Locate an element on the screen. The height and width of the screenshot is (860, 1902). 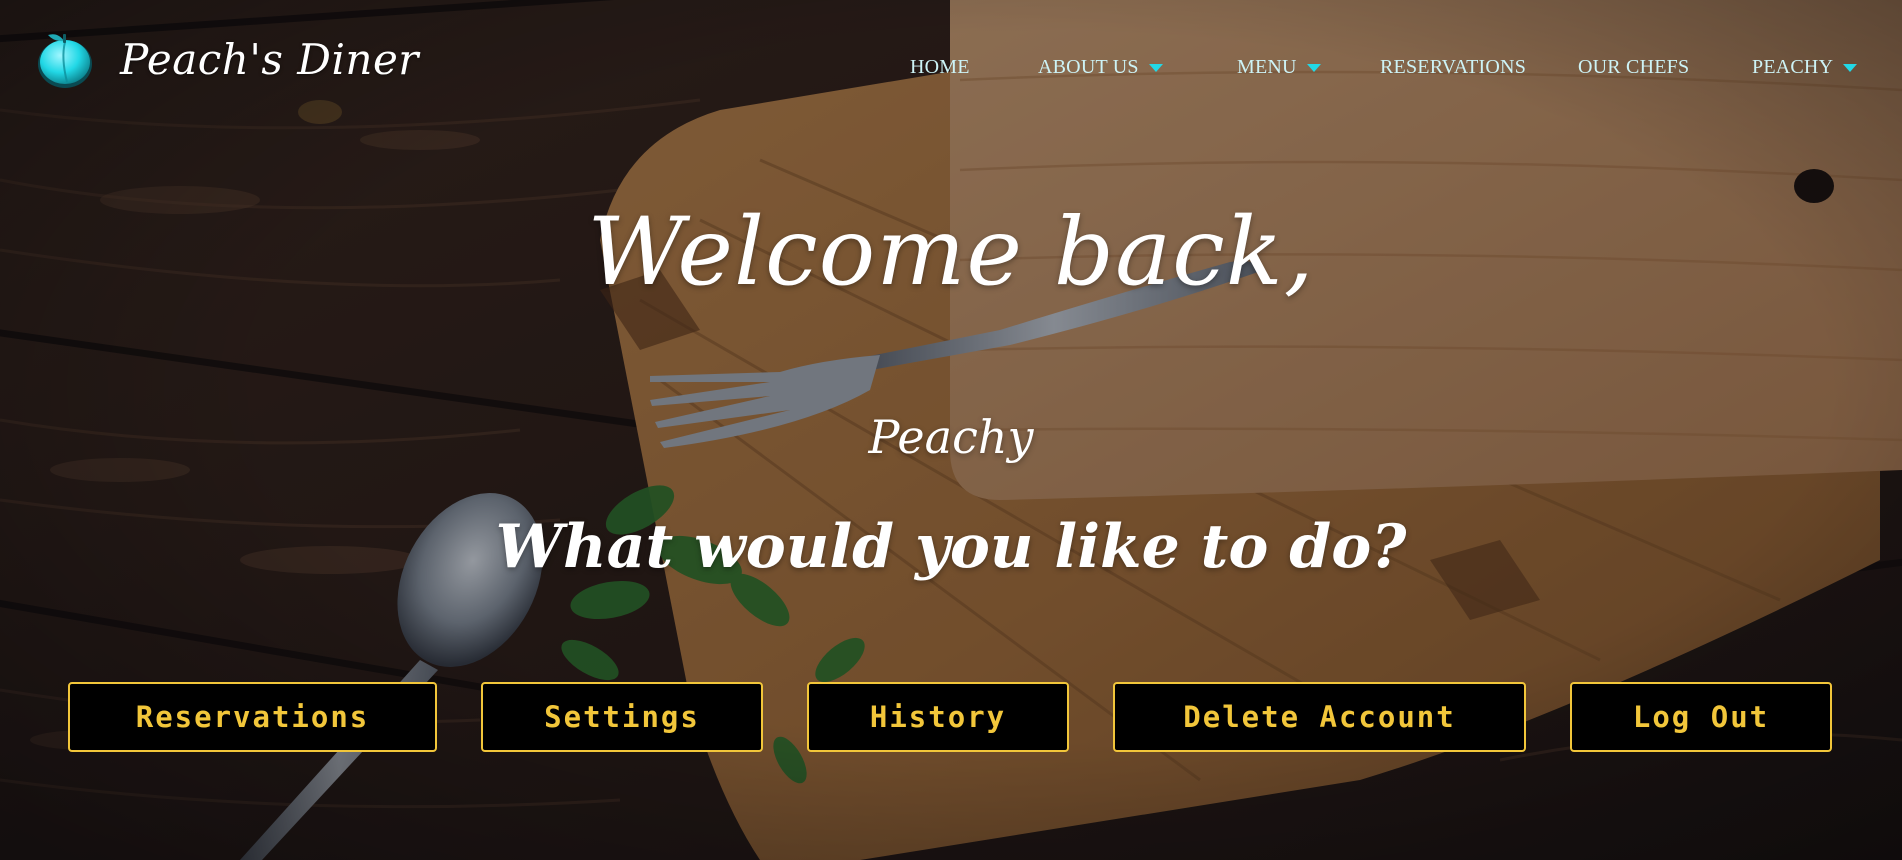
nav-user-menu-label: PEACHY is located at coordinates (1793, 67).